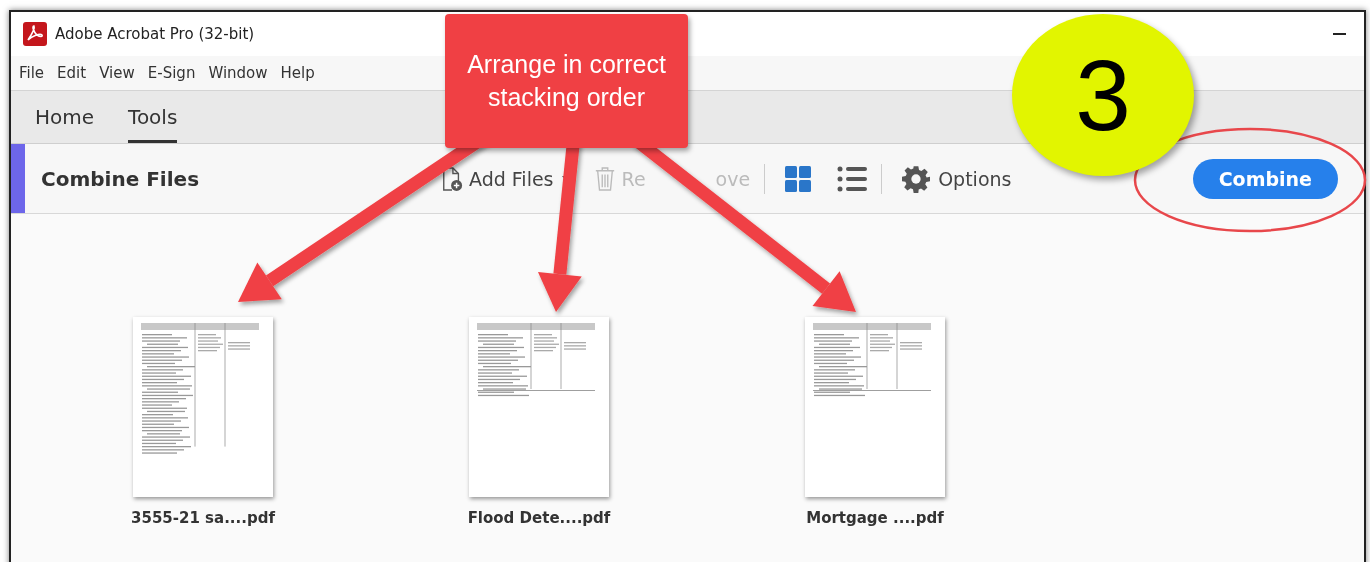  I want to click on grid-view-icon, so click(798, 178).